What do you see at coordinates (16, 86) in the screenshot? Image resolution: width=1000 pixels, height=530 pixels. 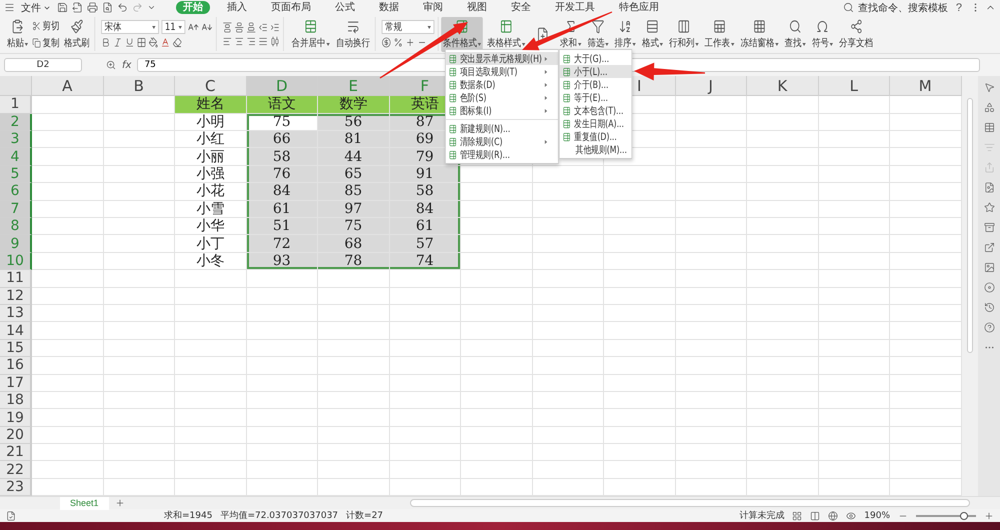 I see `select-all-corner` at bounding box center [16, 86].